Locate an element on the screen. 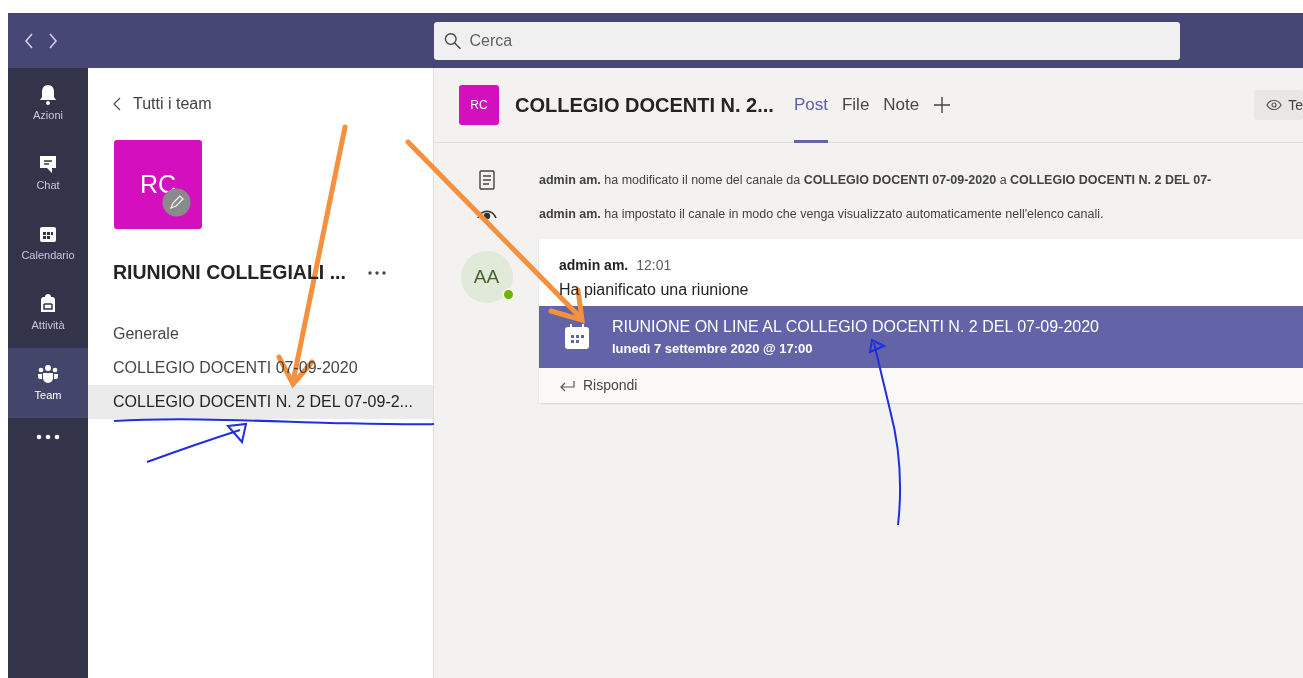 The width and height of the screenshot is (1303, 678). rail-tab: Calendario is located at coordinates (48, 243).